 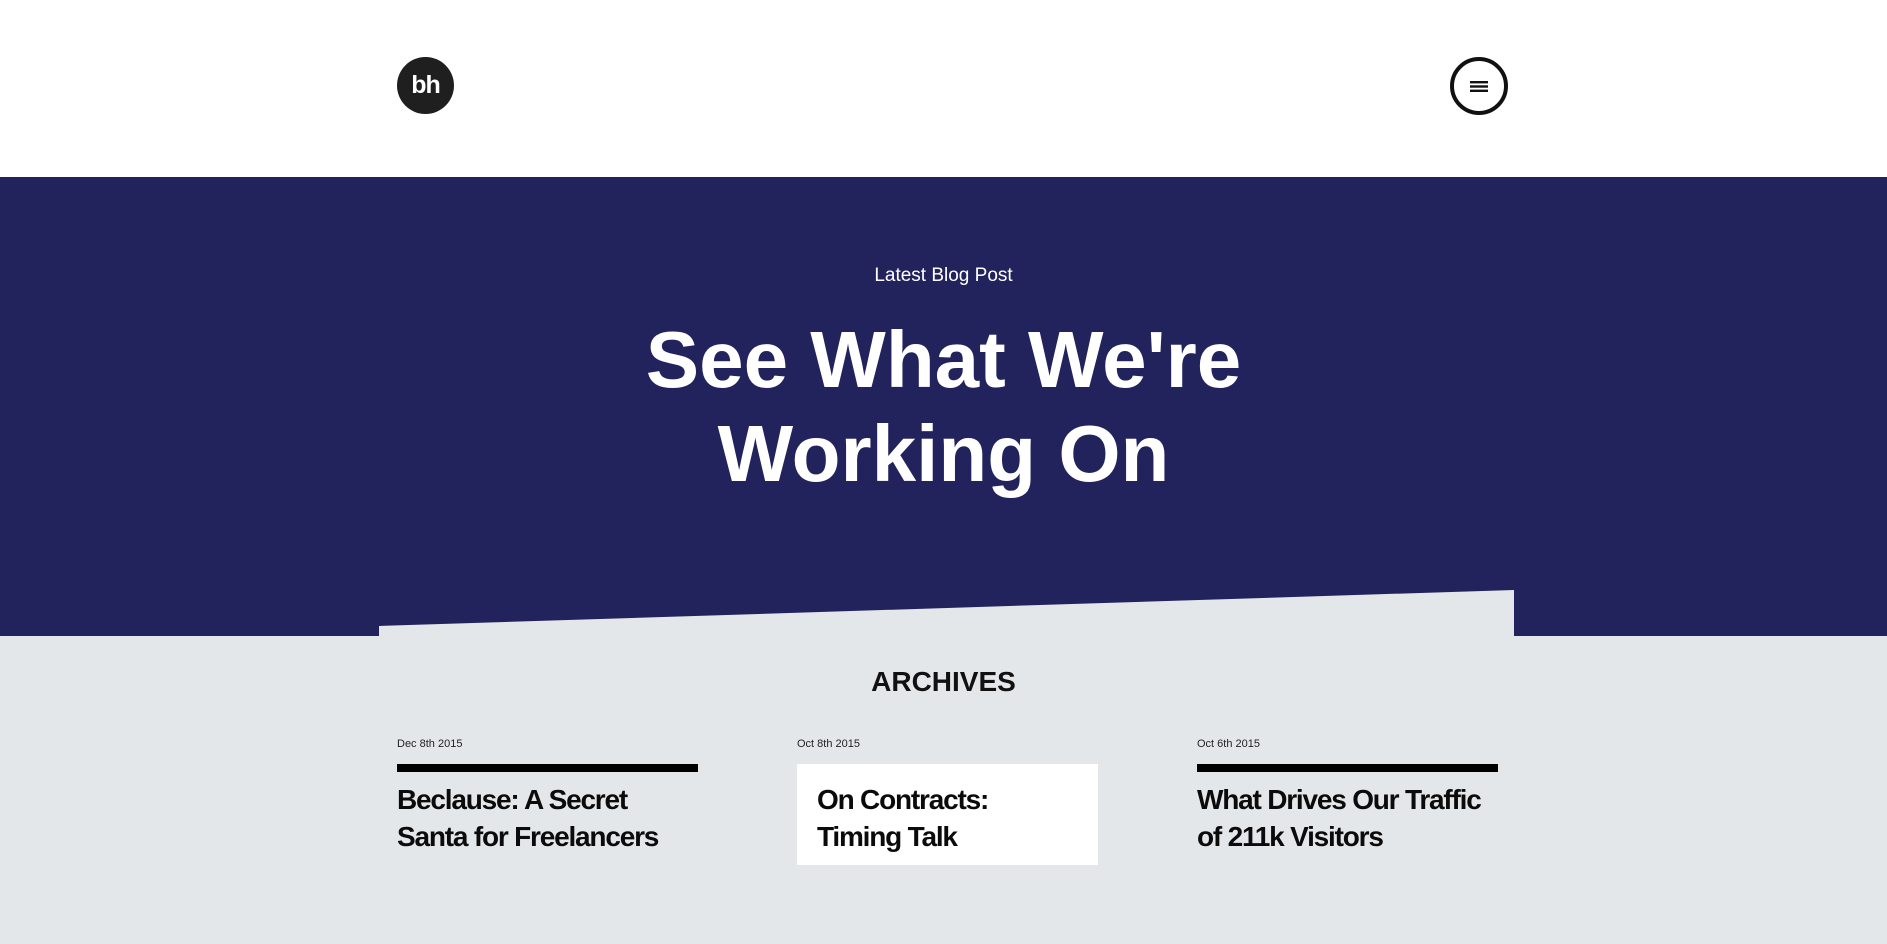 I want to click on post-link: On Contracts: Timing Talk, so click(x=947, y=814).